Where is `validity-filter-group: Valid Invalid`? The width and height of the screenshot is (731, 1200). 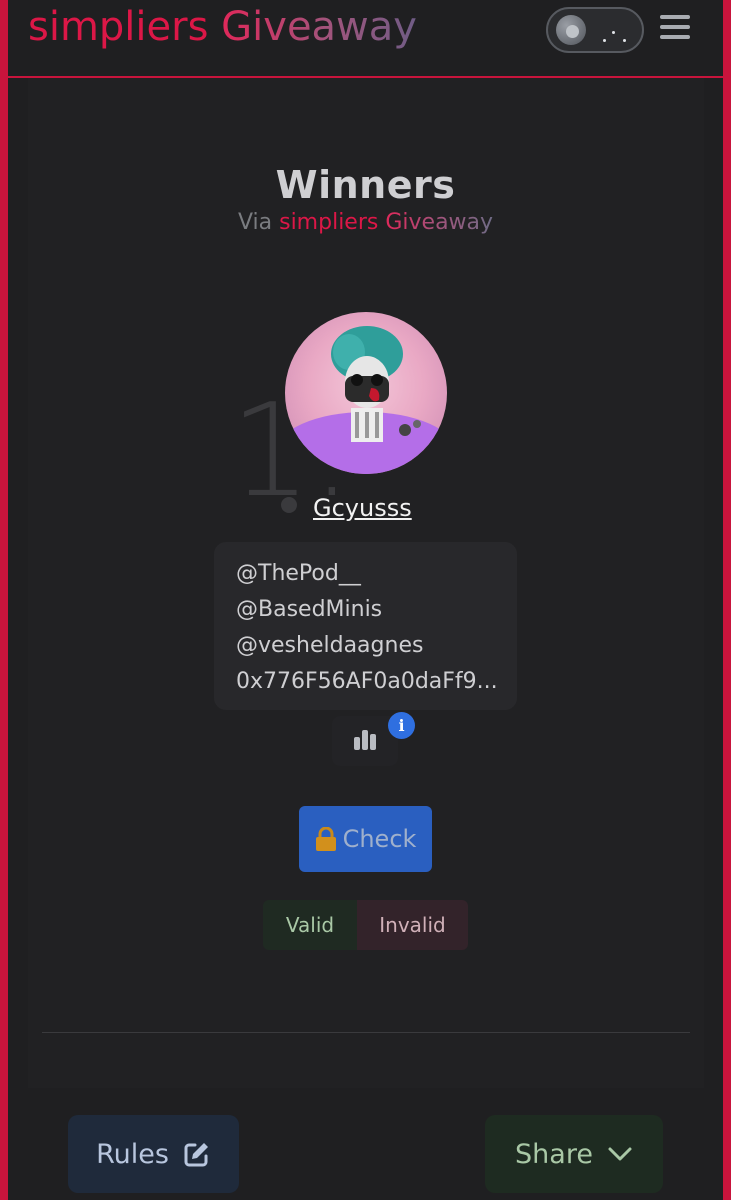 validity-filter-group: Valid Invalid is located at coordinates (365, 925).